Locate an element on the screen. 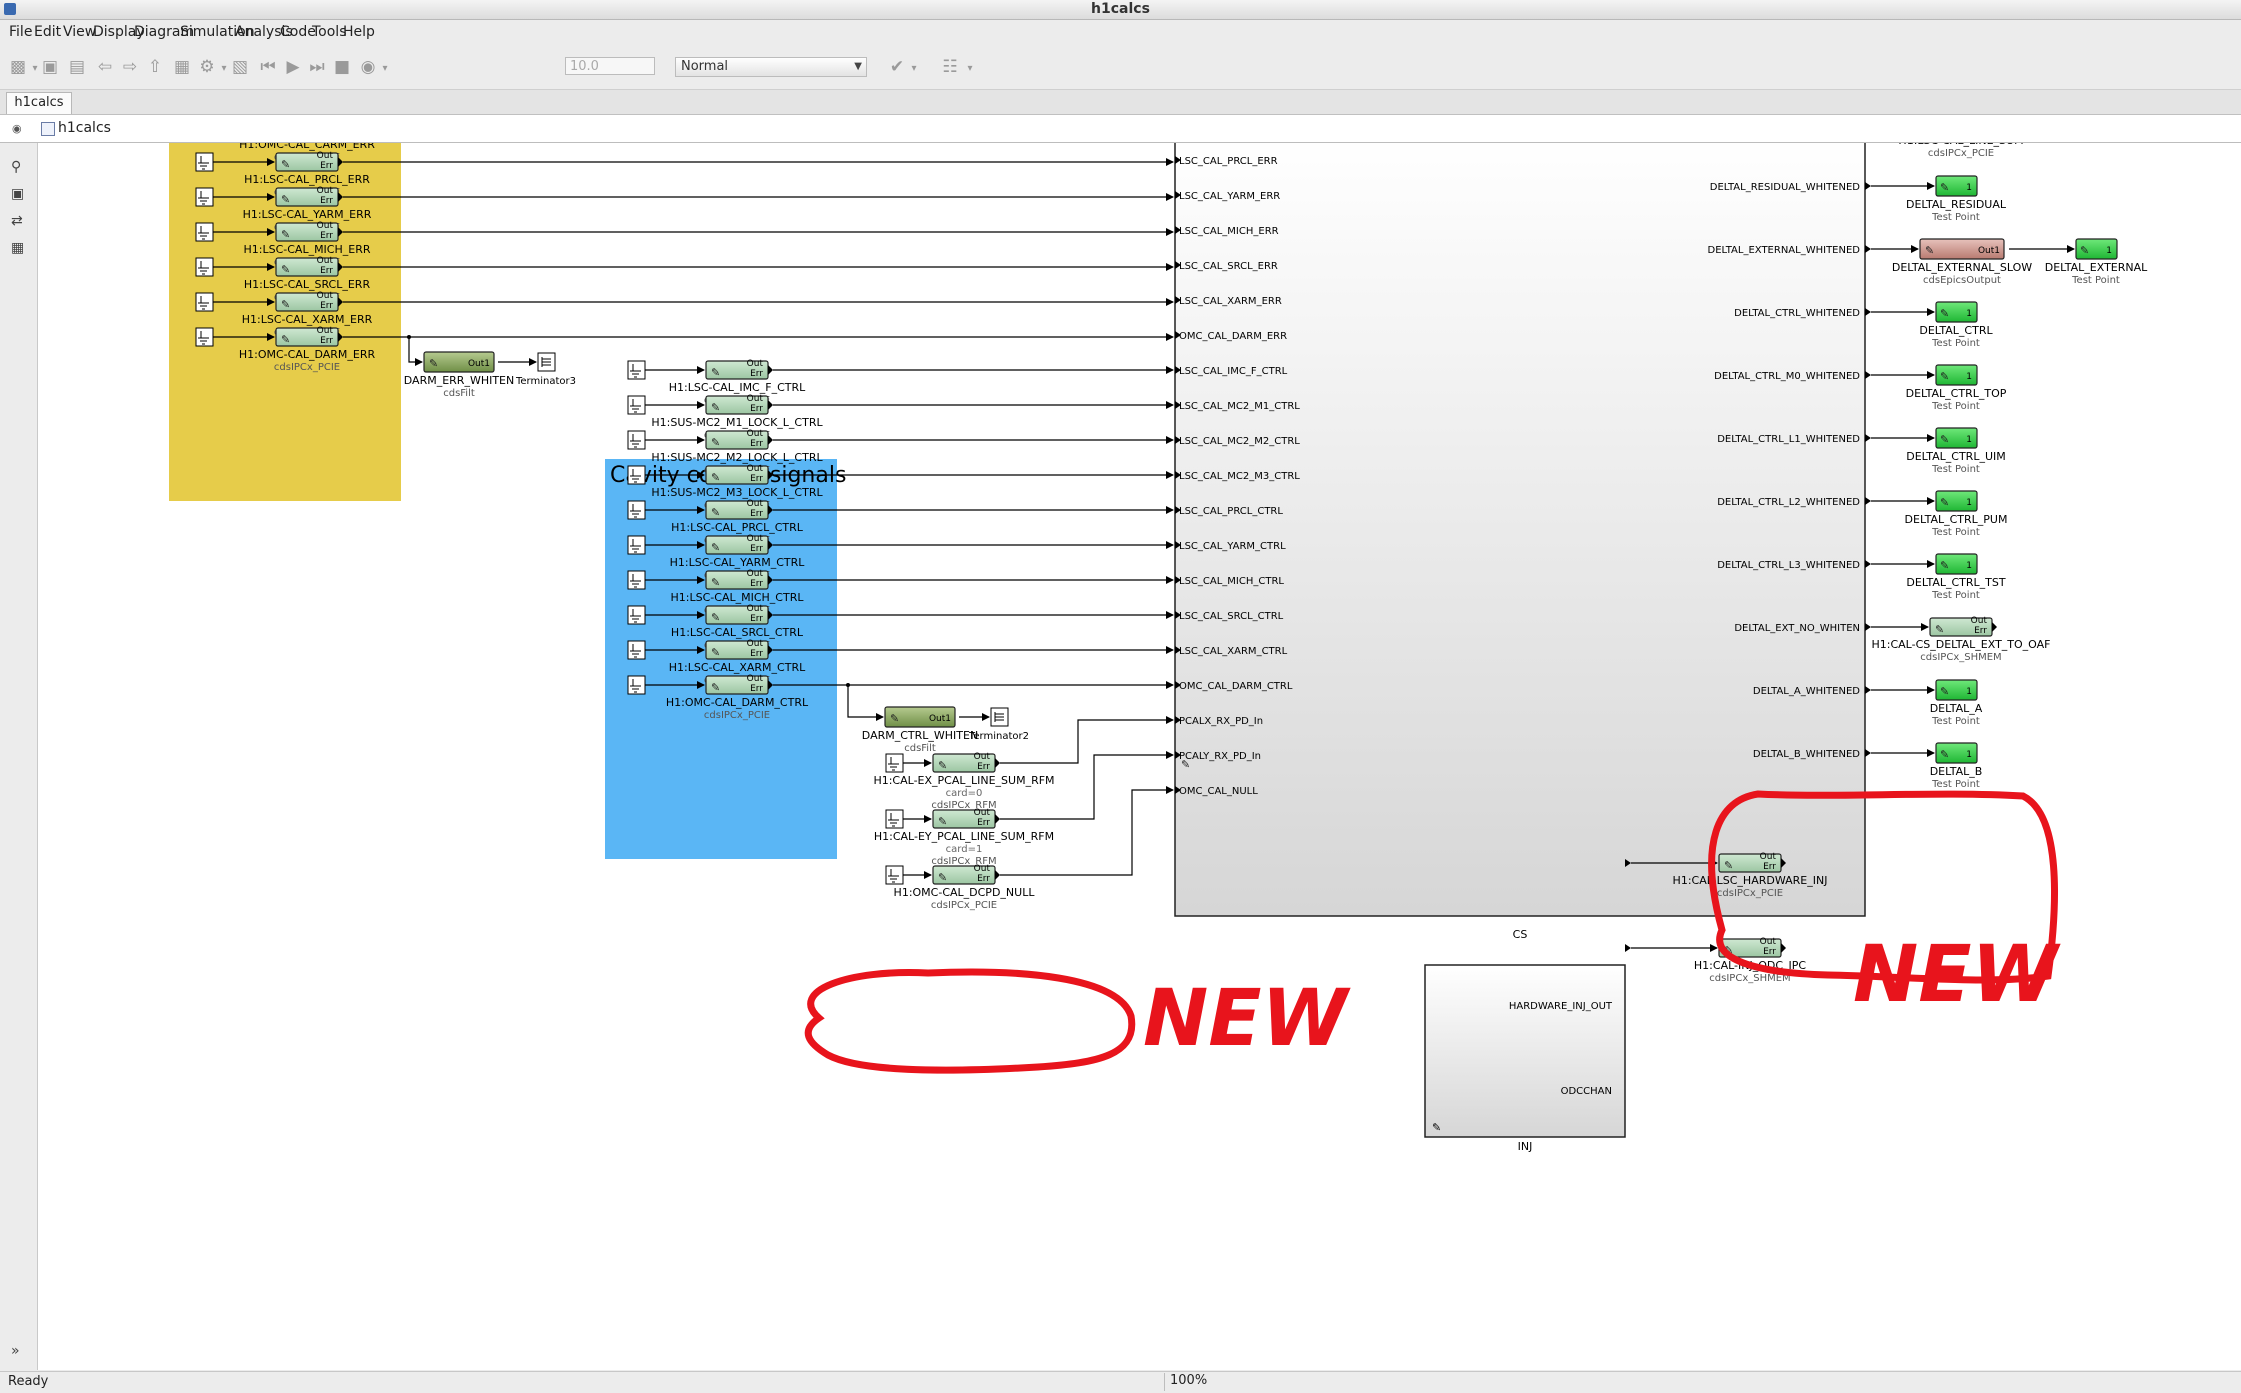 Image resolution: width=2241 pixels, height=1393 pixels. sim-mode-value: Normal is located at coordinates (705, 66).